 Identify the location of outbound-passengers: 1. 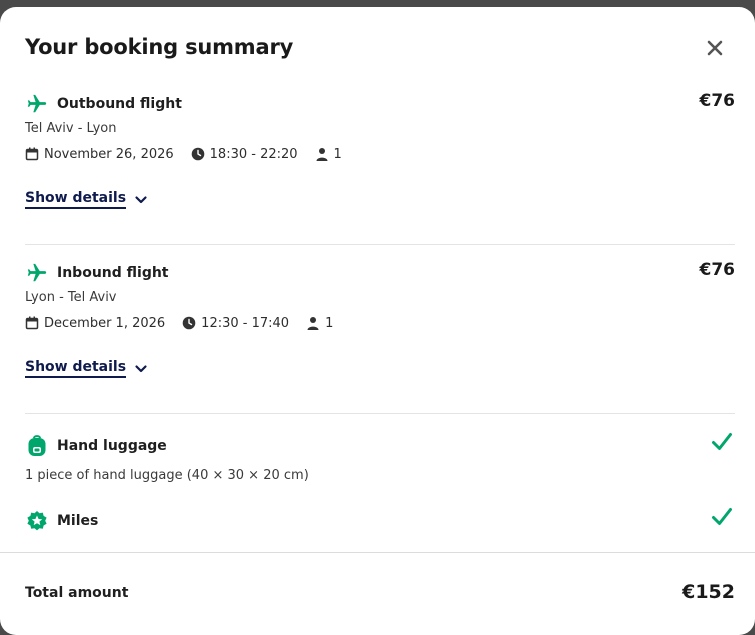
(328, 154).